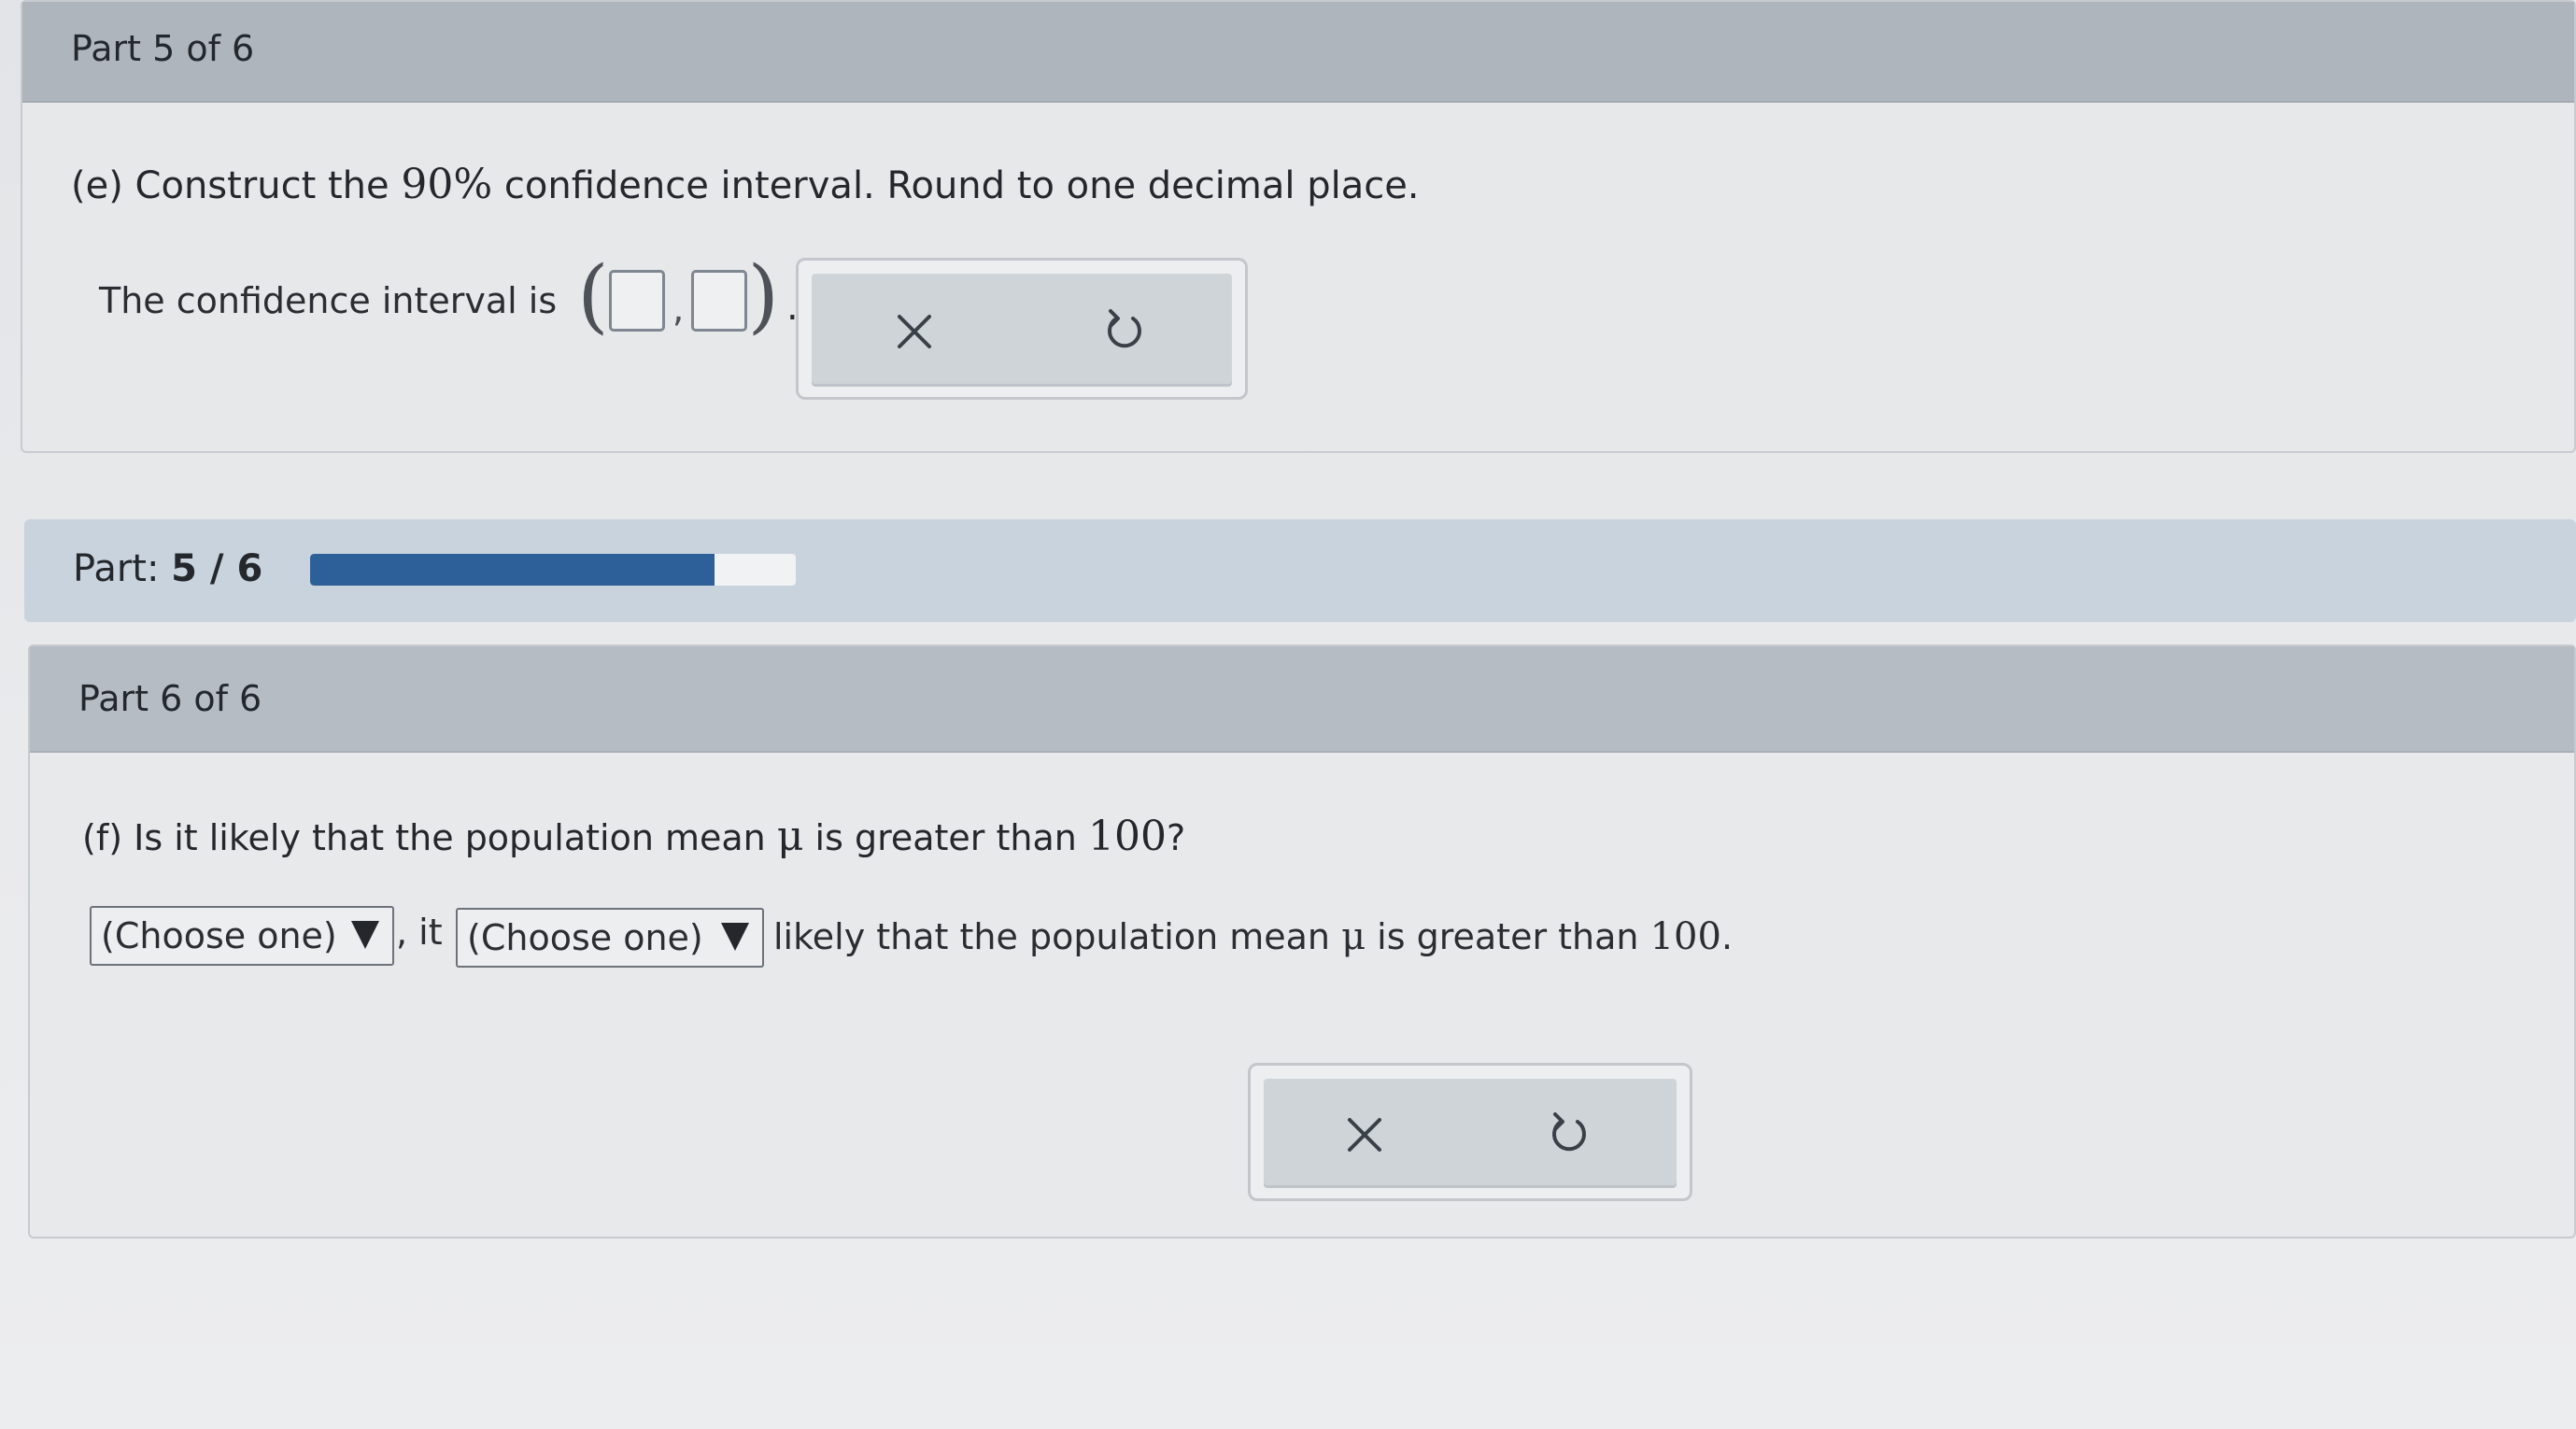 The image size is (2576, 1429). Describe the element at coordinates (328, 300) in the screenshot. I see `confidence-interval-label: The confidence interval is` at that location.